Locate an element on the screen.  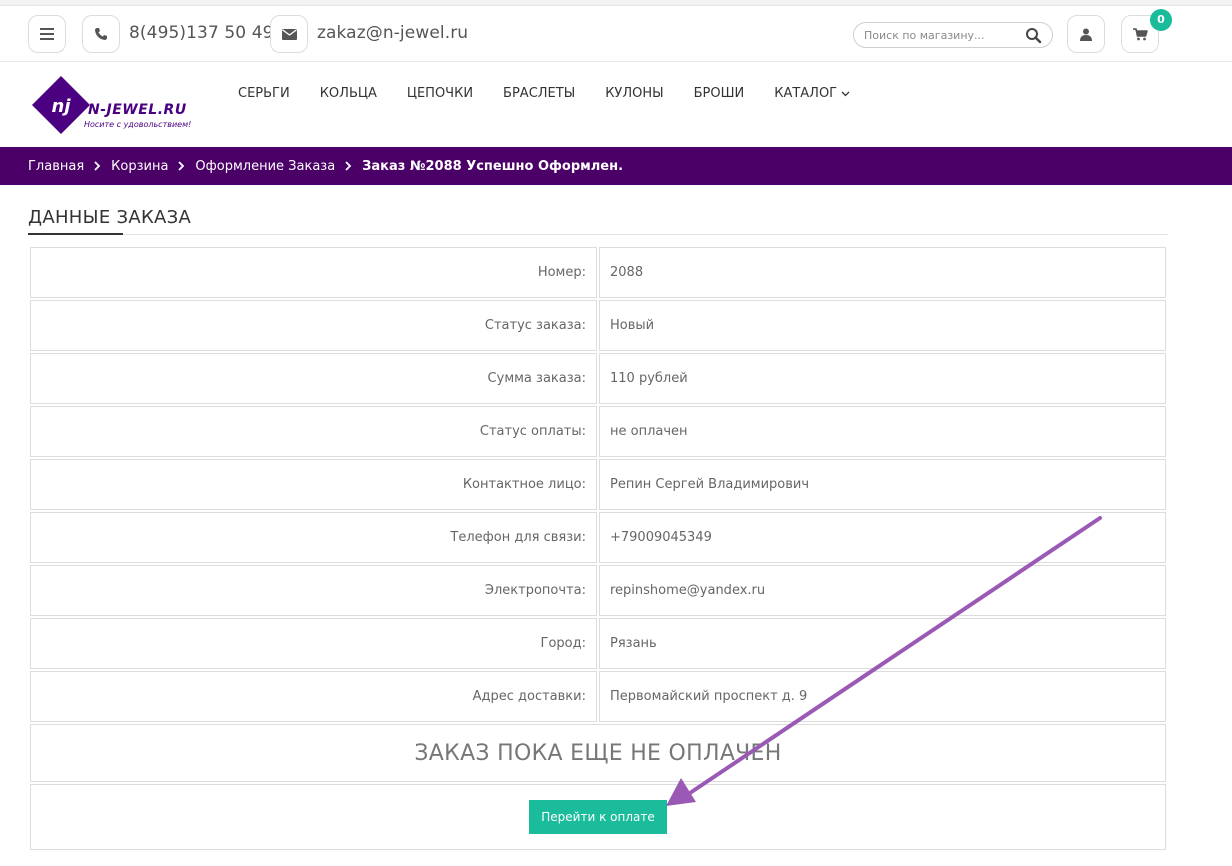
nav-item-catalog: КАТАЛОГ is located at coordinates (812, 93).